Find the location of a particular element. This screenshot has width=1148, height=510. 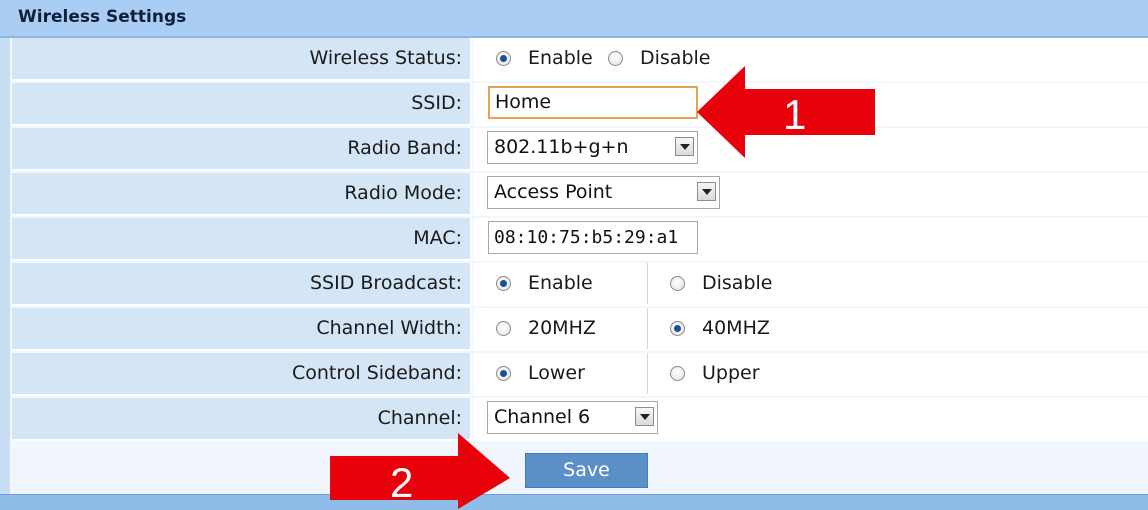

save-button: Save is located at coordinates (586, 470).